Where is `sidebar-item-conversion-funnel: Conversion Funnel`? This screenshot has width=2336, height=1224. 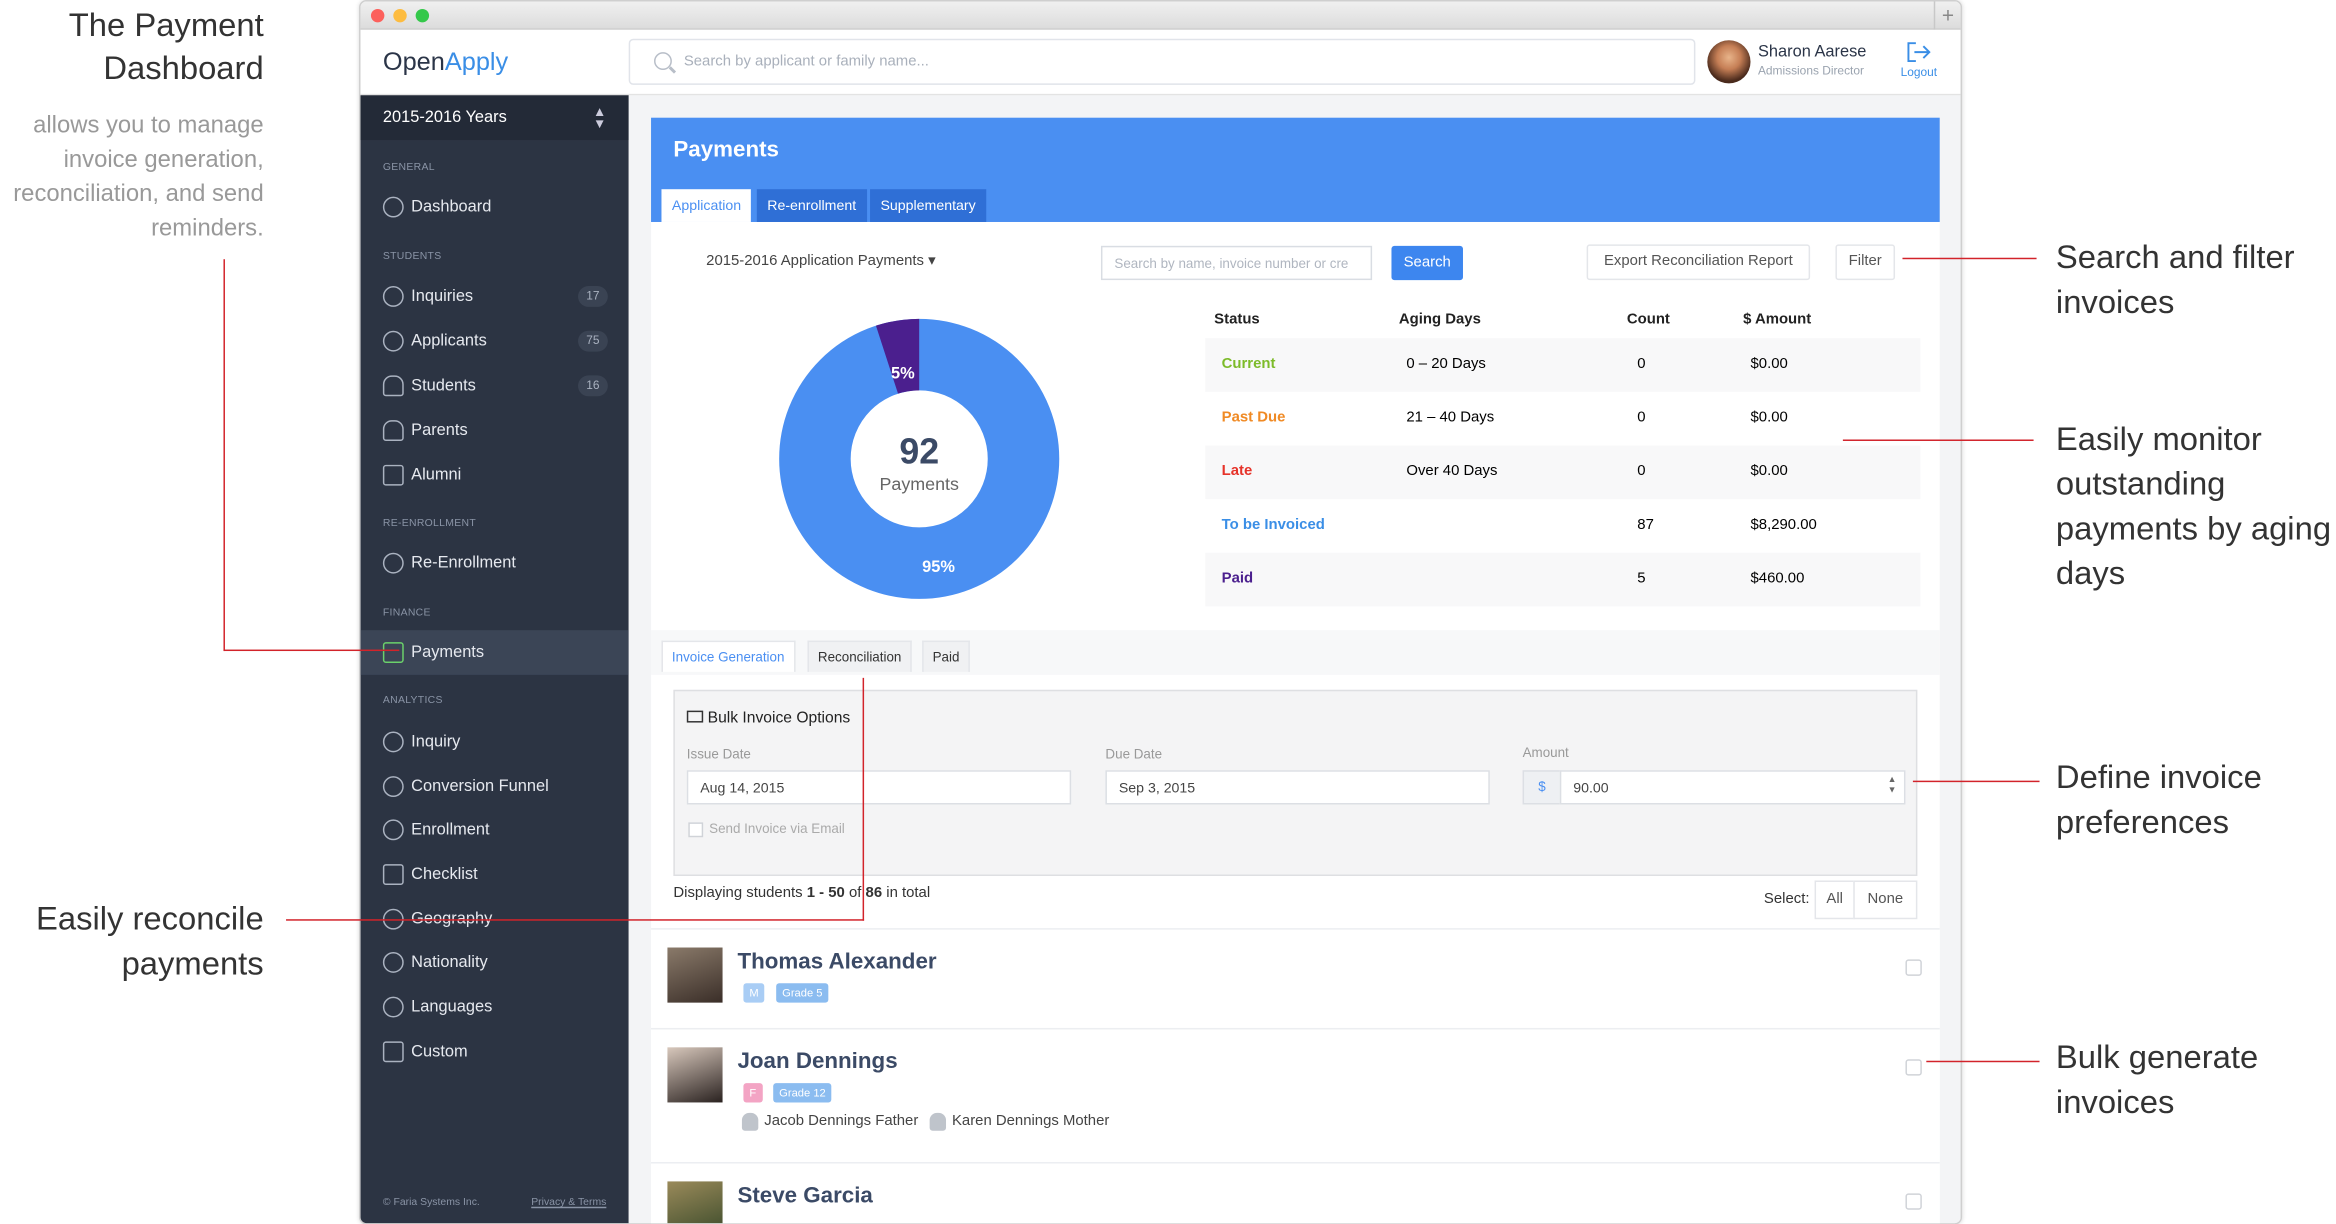
sidebar-item-conversion-funnel: Conversion Funnel is located at coordinates (495, 786).